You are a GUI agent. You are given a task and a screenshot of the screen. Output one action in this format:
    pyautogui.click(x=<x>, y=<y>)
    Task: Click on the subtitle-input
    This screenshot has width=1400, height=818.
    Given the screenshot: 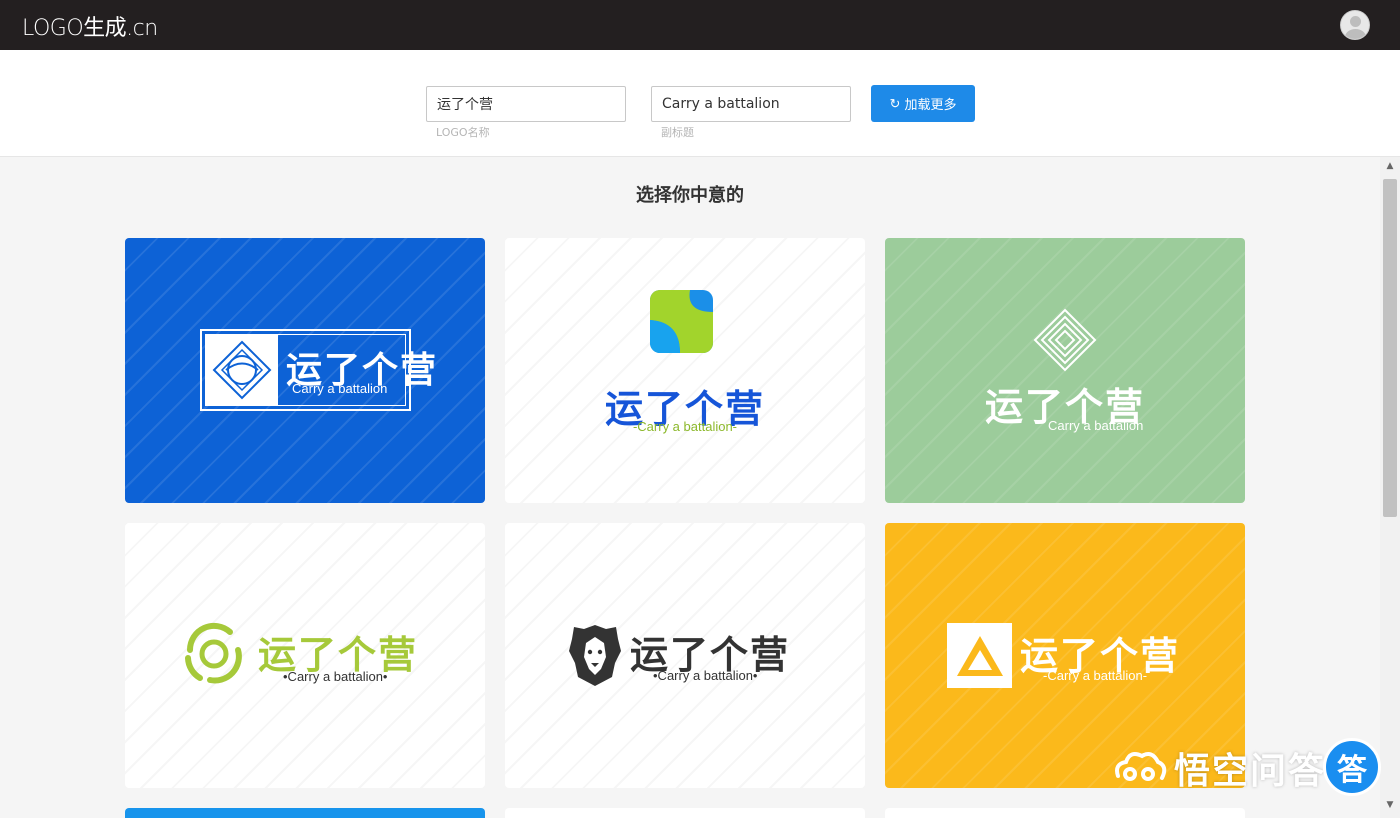 What is the action you would take?
    pyautogui.click(x=751, y=104)
    